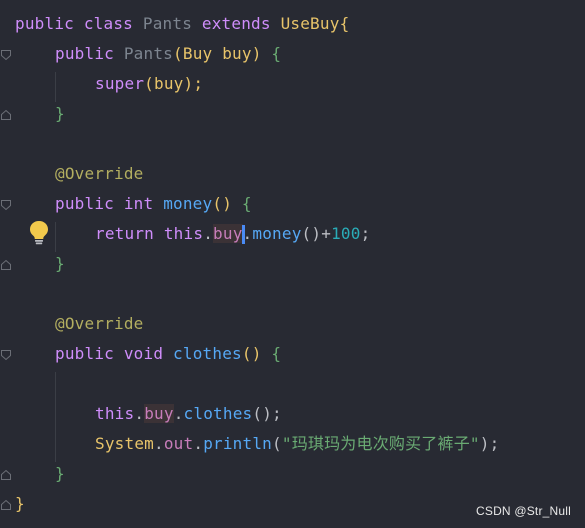 This screenshot has height=528, width=585. What do you see at coordinates (277, 233) in the screenshot?
I see `method-call: money` at bounding box center [277, 233].